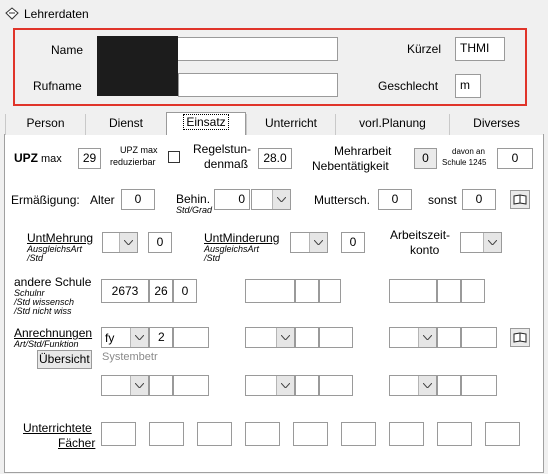 The image size is (548, 474). I want to click on rufname-field, so click(258, 85).